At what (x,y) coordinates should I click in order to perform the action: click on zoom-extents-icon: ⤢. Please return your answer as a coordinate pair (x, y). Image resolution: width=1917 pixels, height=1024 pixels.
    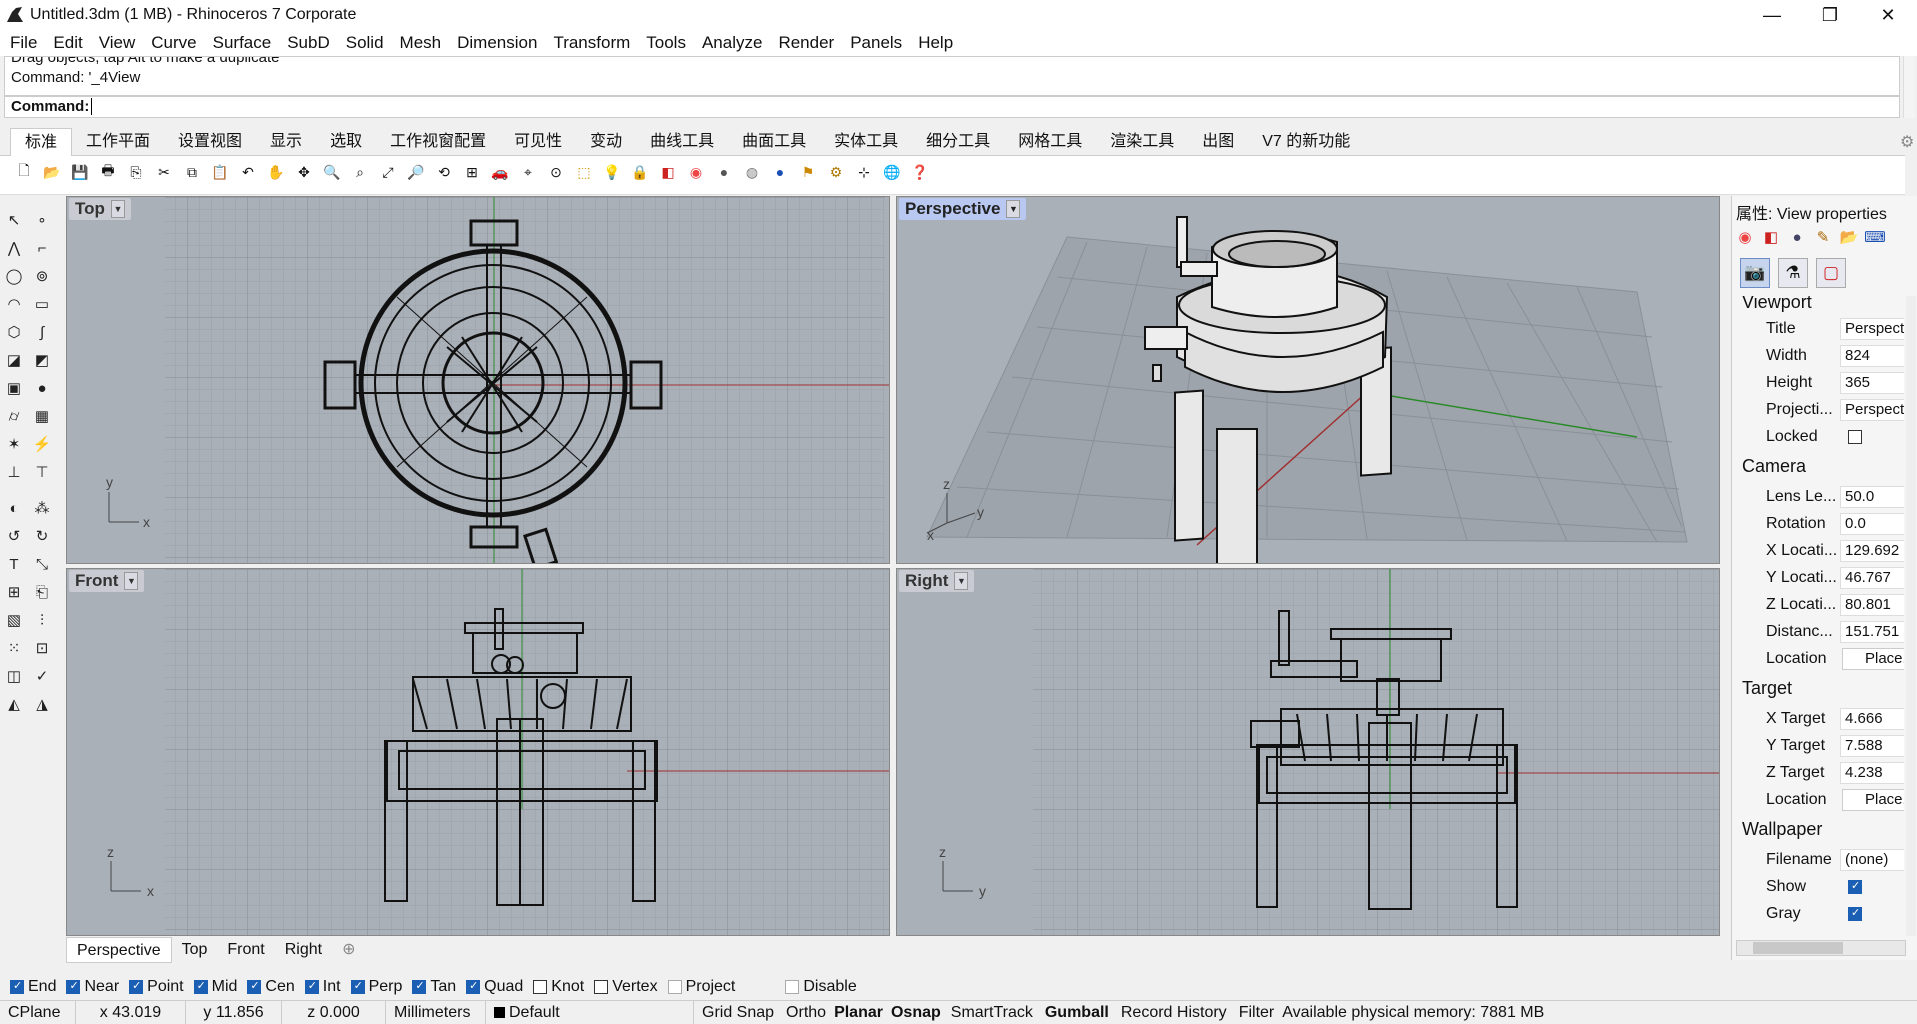
    Looking at the image, I should click on (388, 172).